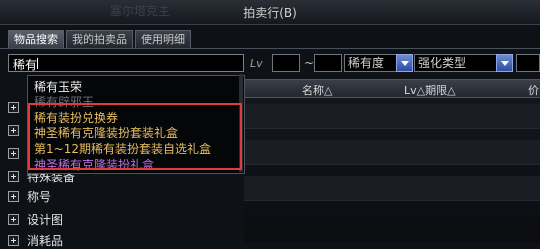 Image resolution: width=540 pixels, height=249 pixels. Describe the element at coordinates (45, 219) in the screenshot. I see `category-label: 设计图` at that location.